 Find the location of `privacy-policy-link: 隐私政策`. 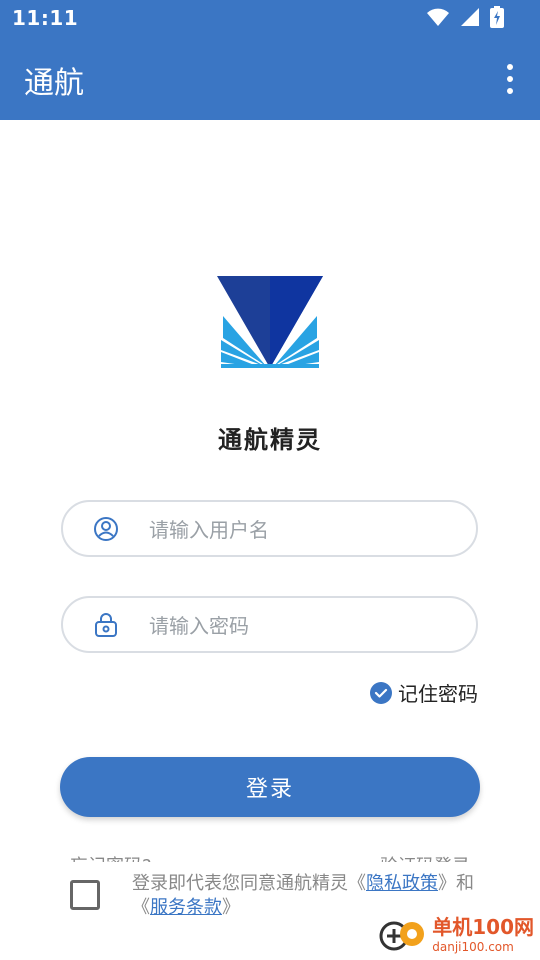

privacy-policy-link: 隐私政策 is located at coordinates (402, 883).